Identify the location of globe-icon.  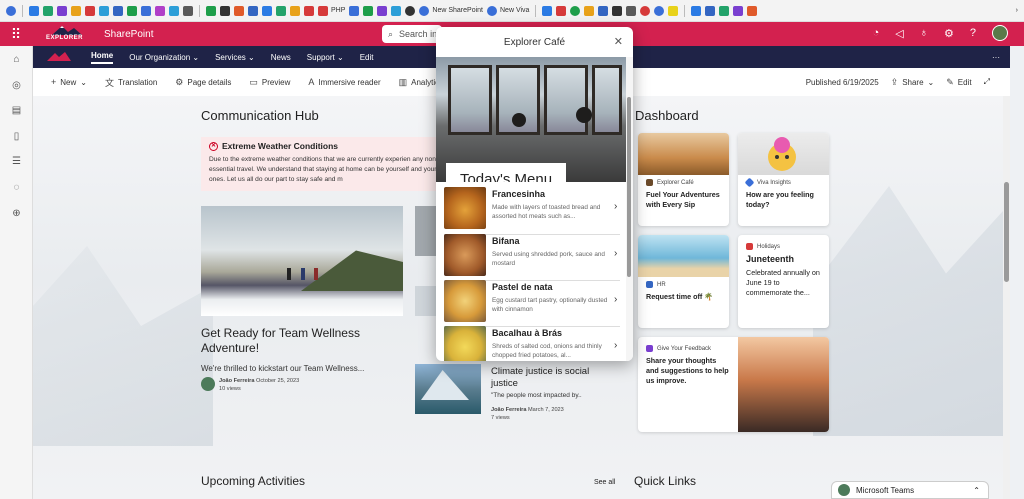
(11, 10).